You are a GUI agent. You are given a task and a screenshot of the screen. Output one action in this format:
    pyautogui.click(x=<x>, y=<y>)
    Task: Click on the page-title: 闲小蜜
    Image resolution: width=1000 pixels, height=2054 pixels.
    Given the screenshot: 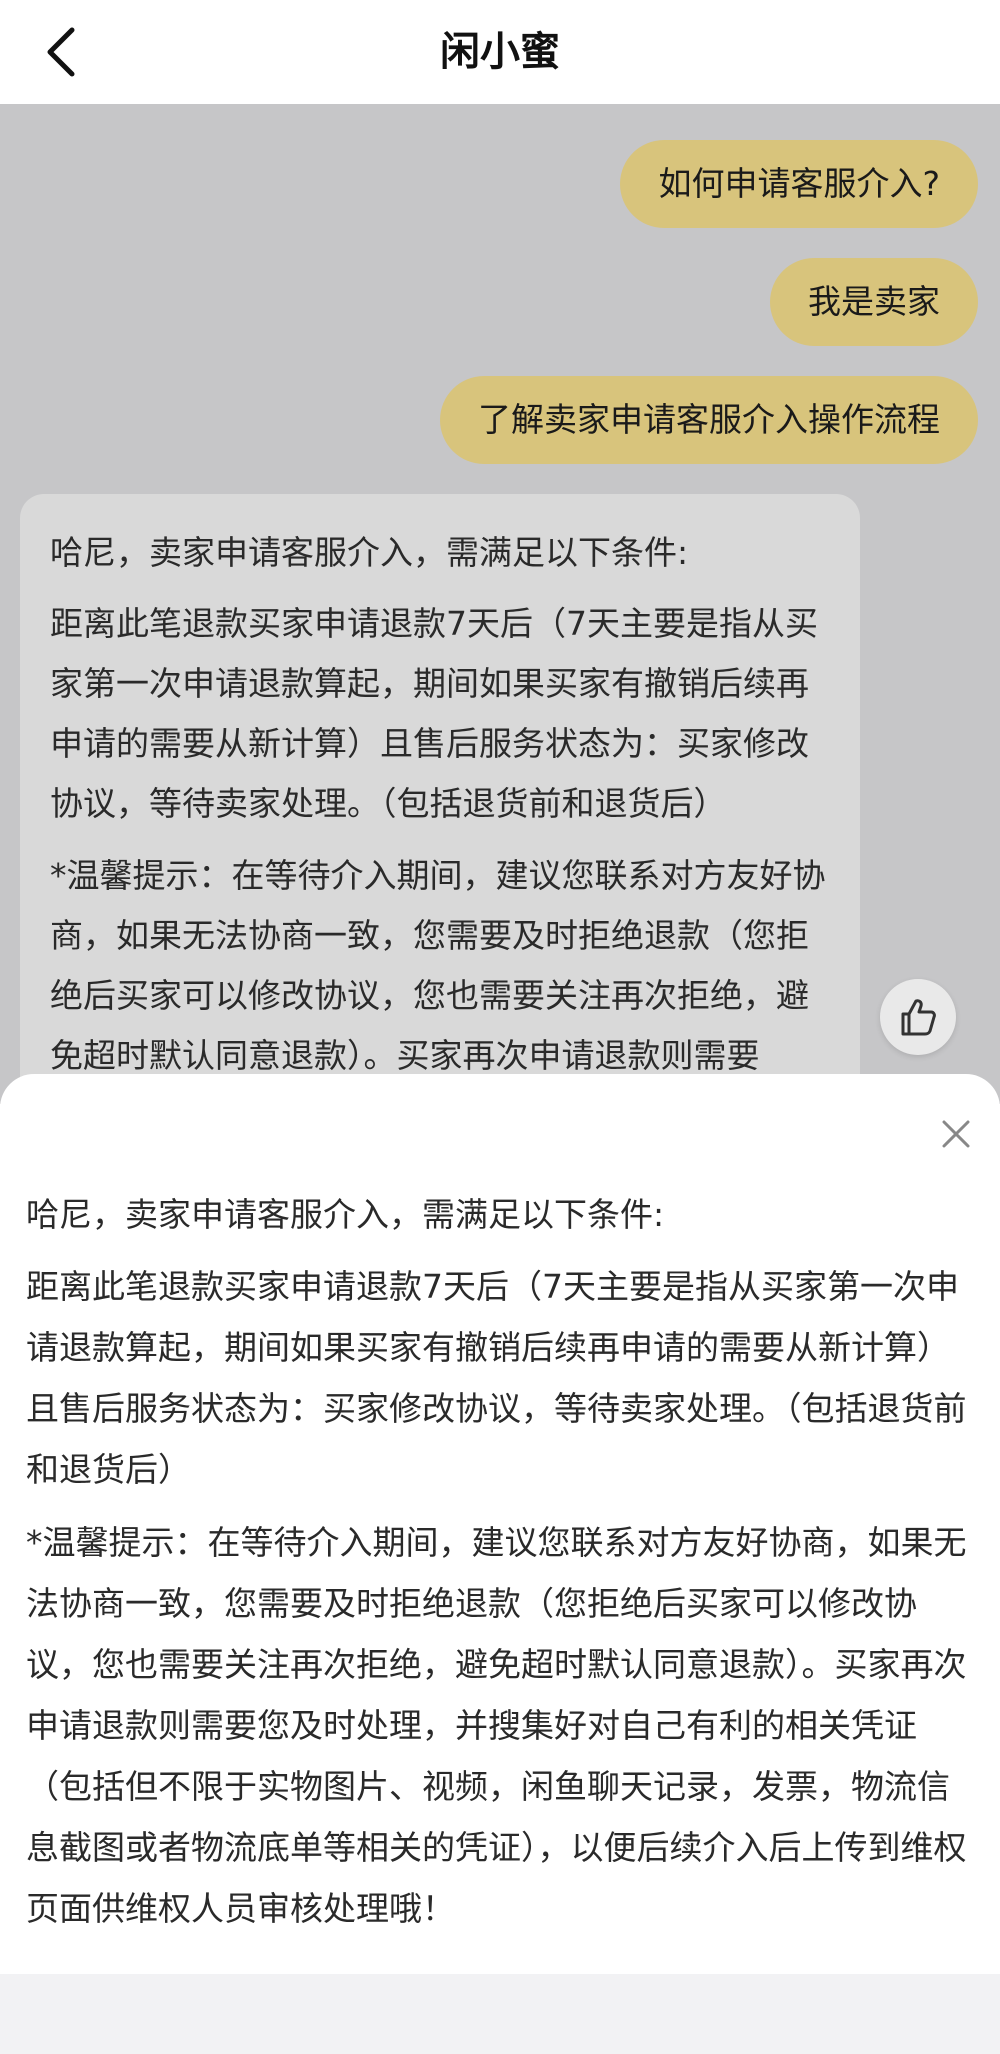 What is the action you would take?
    pyautogui.click(x=500, y=52)
    